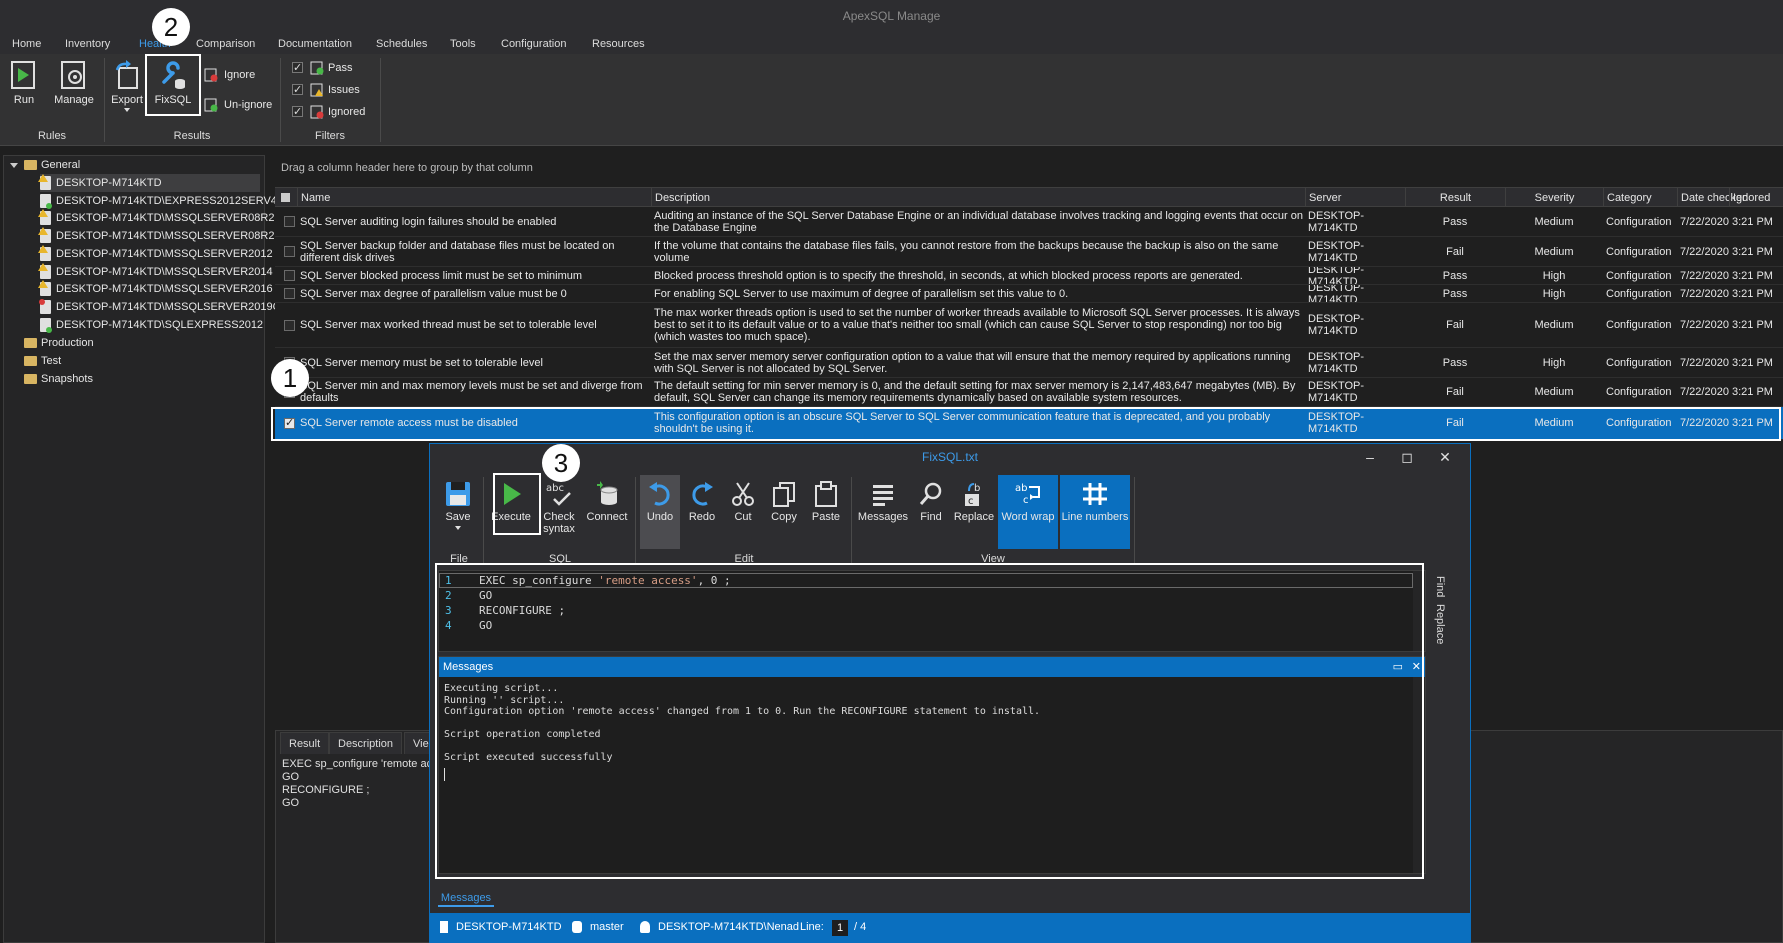 This screenshot has height=943, width=1783. I want to click on manage-label: Manage, so click(74, 100).